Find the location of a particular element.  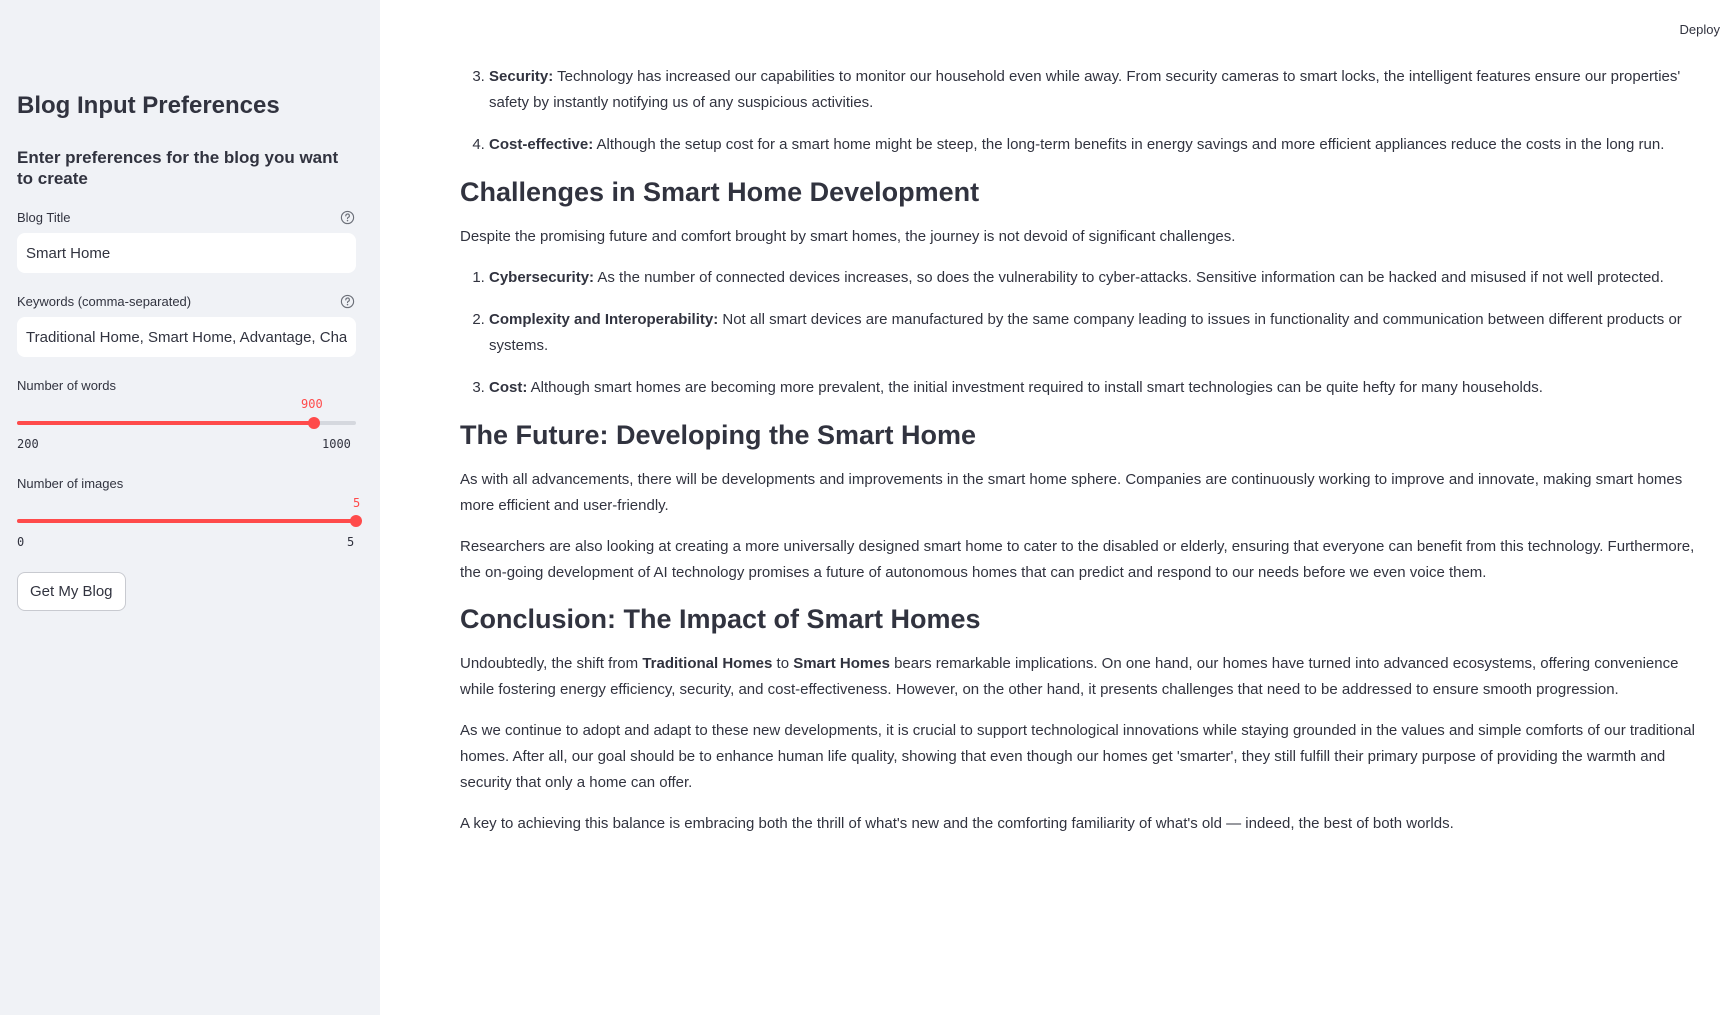

get-my-blog-button: Get My Blog is located at coordinates (71, 591).